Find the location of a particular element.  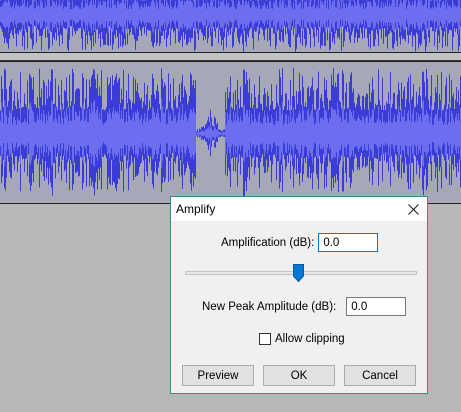

track-separator is located at coordinates (230, 57).